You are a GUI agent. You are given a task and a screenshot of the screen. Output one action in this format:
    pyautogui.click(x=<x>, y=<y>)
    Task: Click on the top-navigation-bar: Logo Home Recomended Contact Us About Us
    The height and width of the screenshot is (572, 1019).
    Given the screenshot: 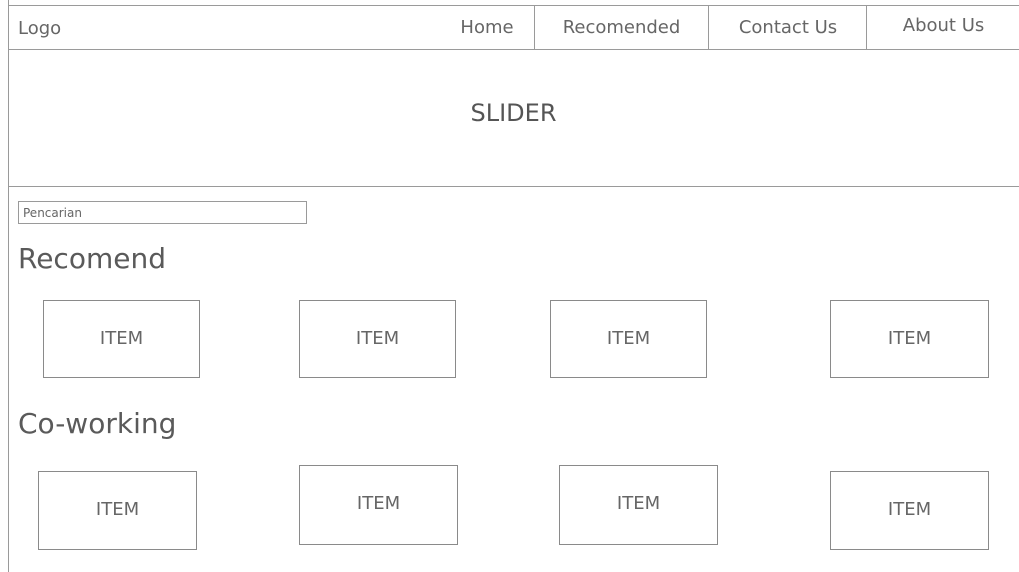 What is the action you would take?
    pyautogui.click(x=513, y=27)
    